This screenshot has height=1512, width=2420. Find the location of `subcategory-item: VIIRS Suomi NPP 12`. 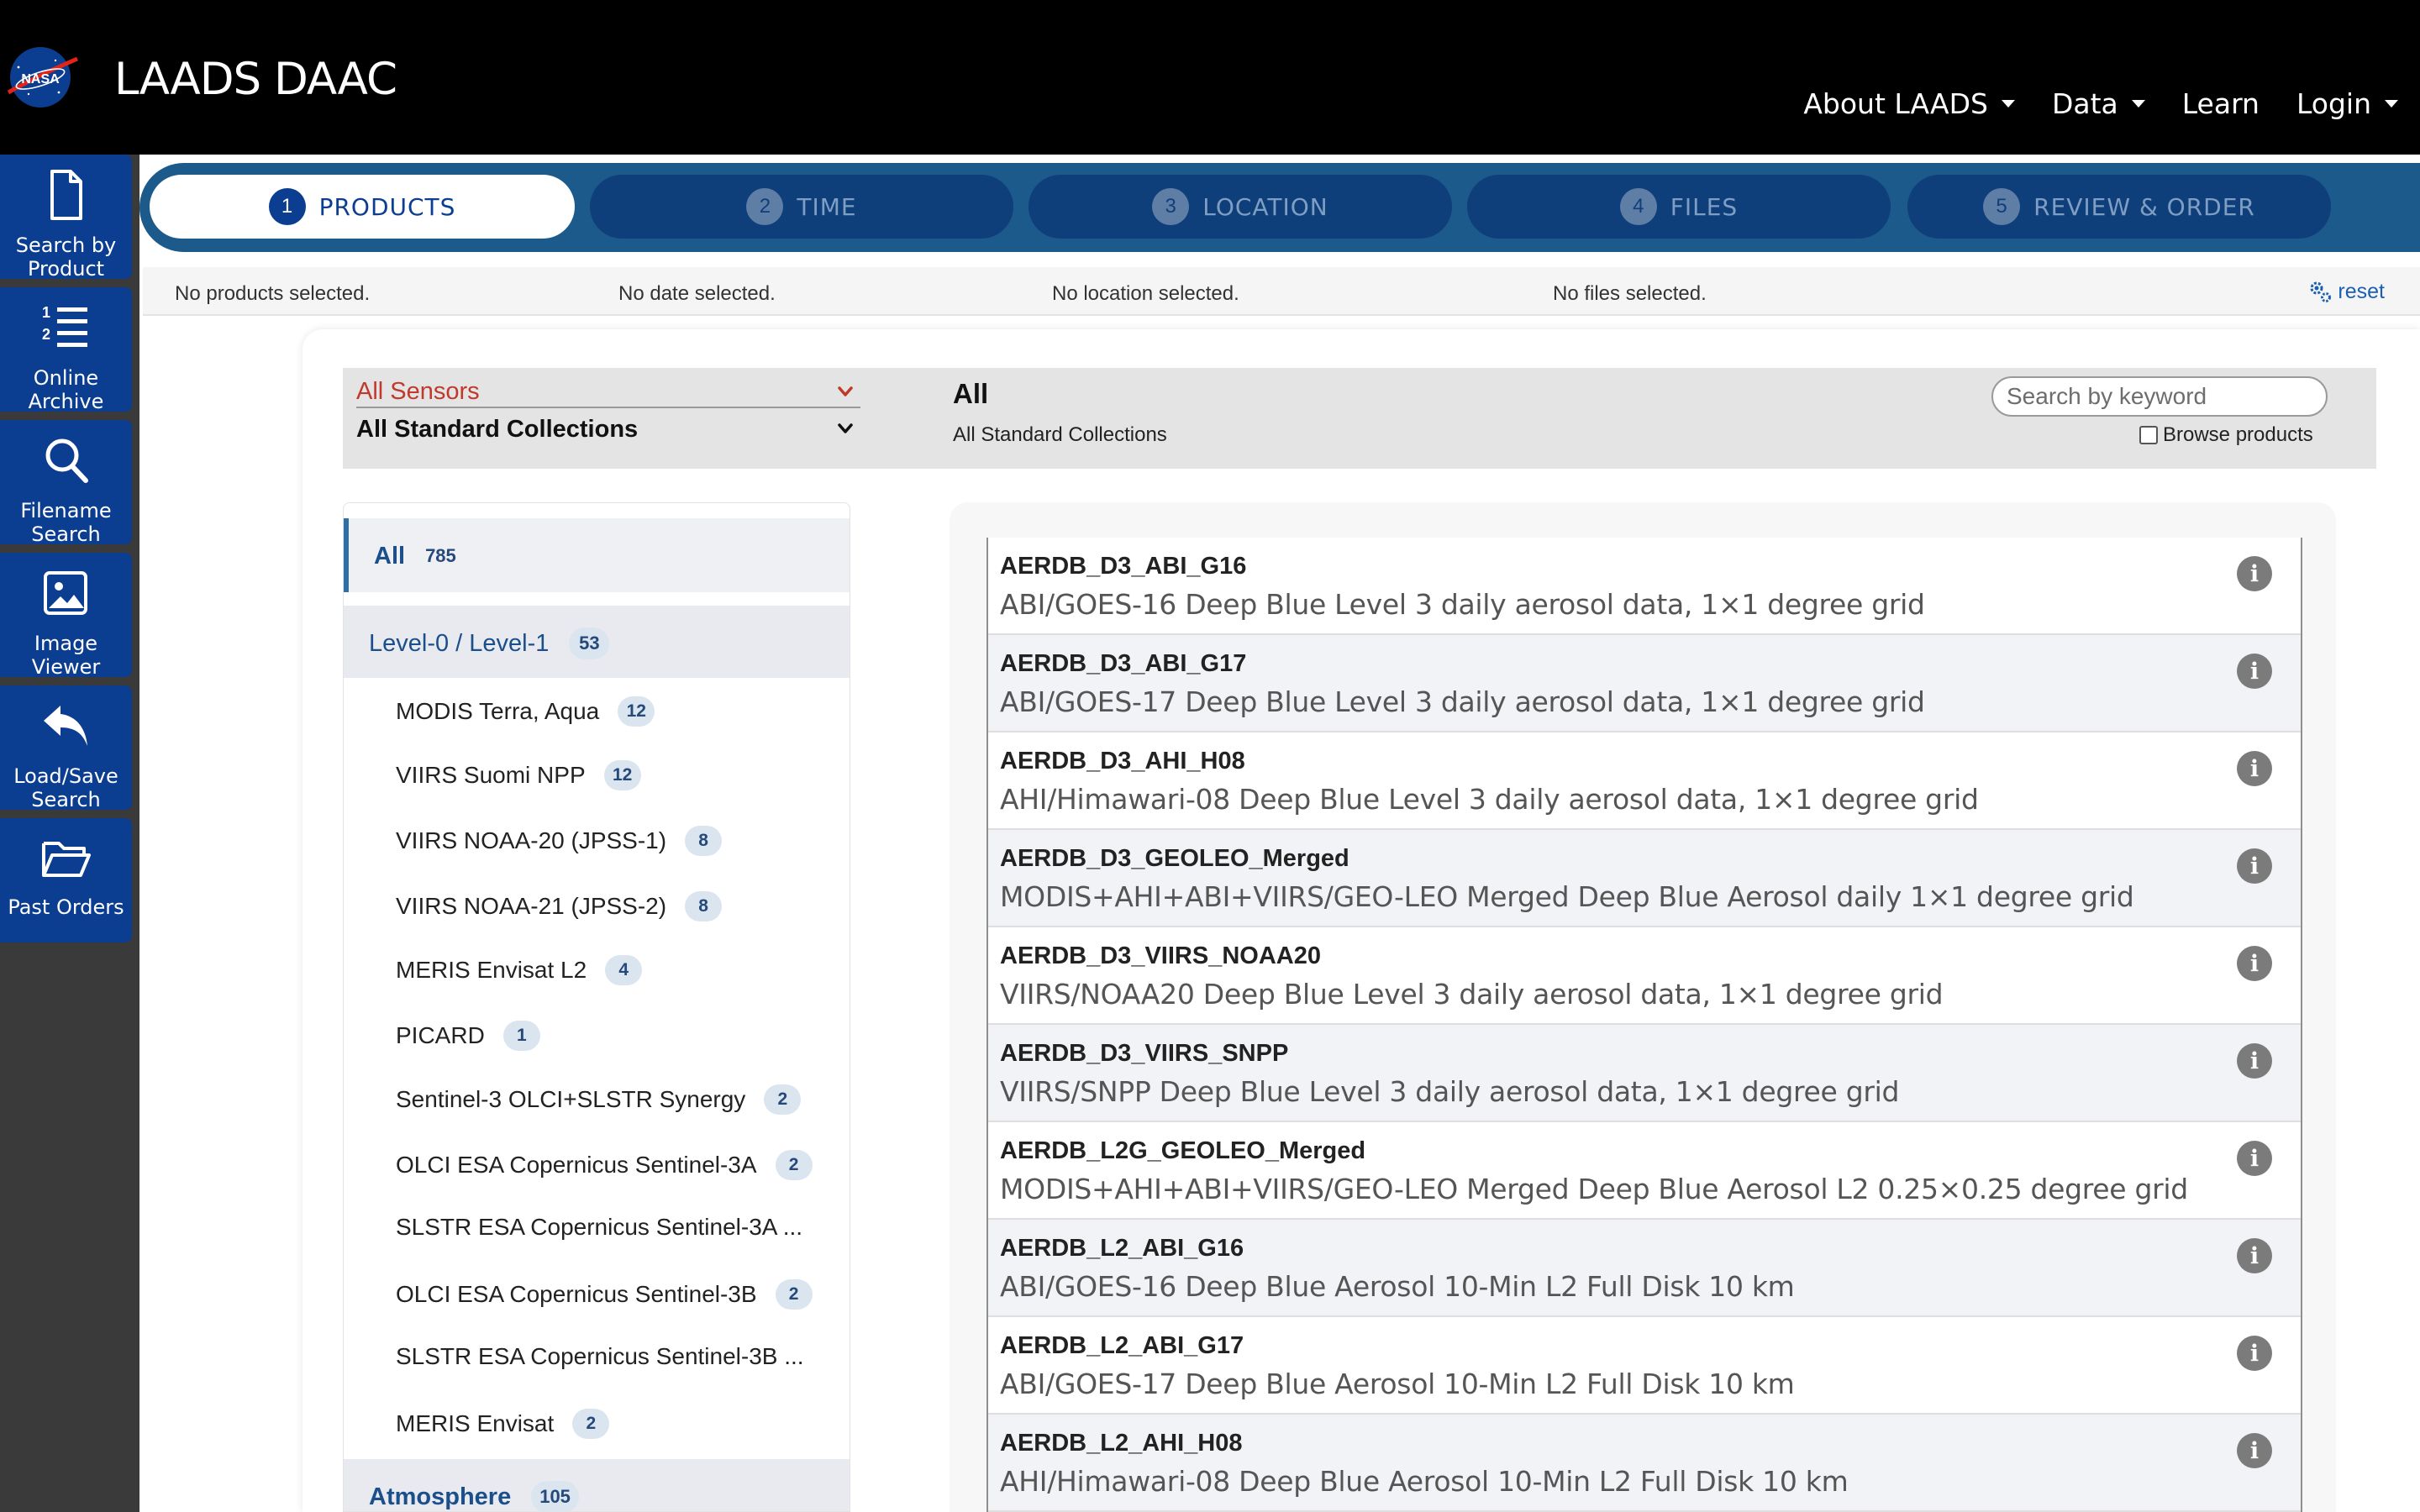

subcategory-item: VIIRS Suomi NPP 12 is located at coordinates (597, 775).